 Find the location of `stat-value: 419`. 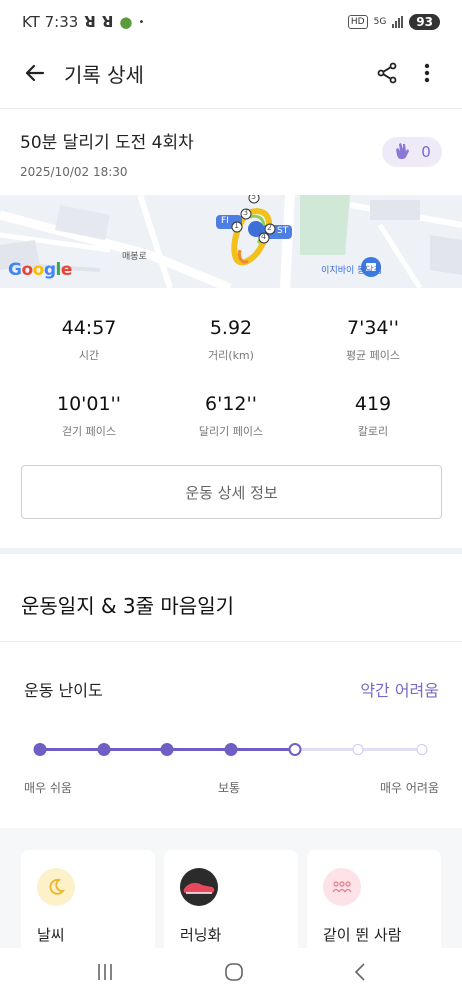

stat-value: 419 is located at coordinates (373, 404).